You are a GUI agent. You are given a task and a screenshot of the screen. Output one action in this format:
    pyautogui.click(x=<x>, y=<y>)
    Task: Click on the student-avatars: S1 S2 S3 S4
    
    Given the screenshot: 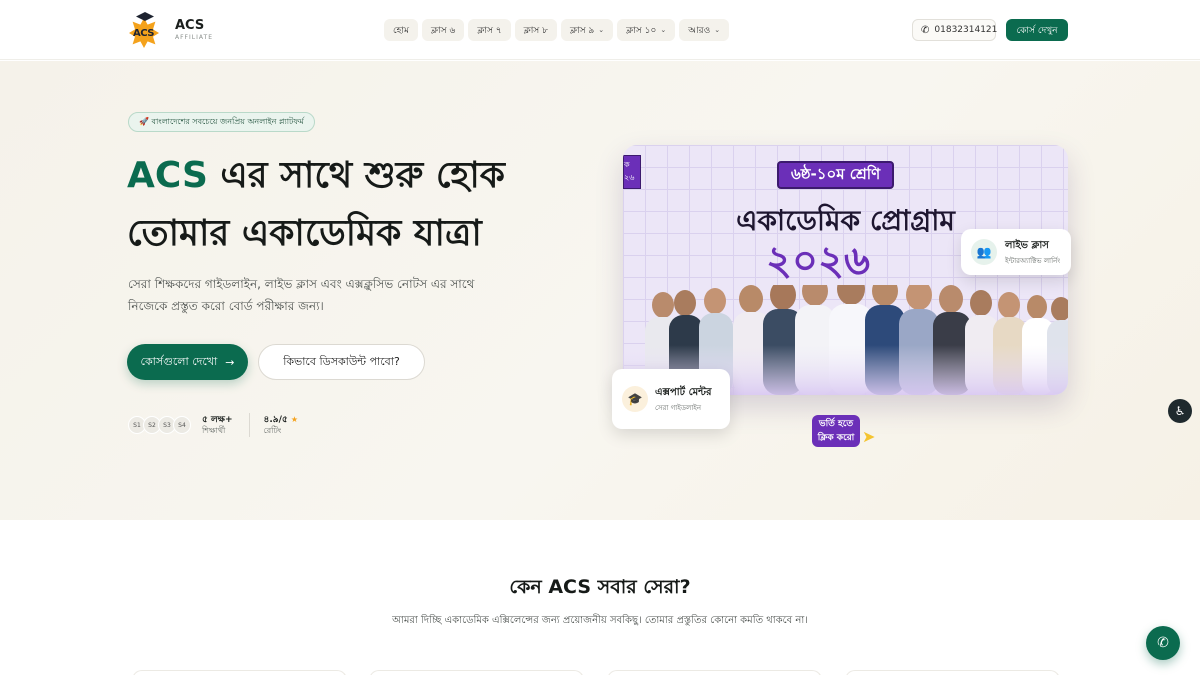 What is the action you would take?
    pyautogui.click(x=159, y=425)
    